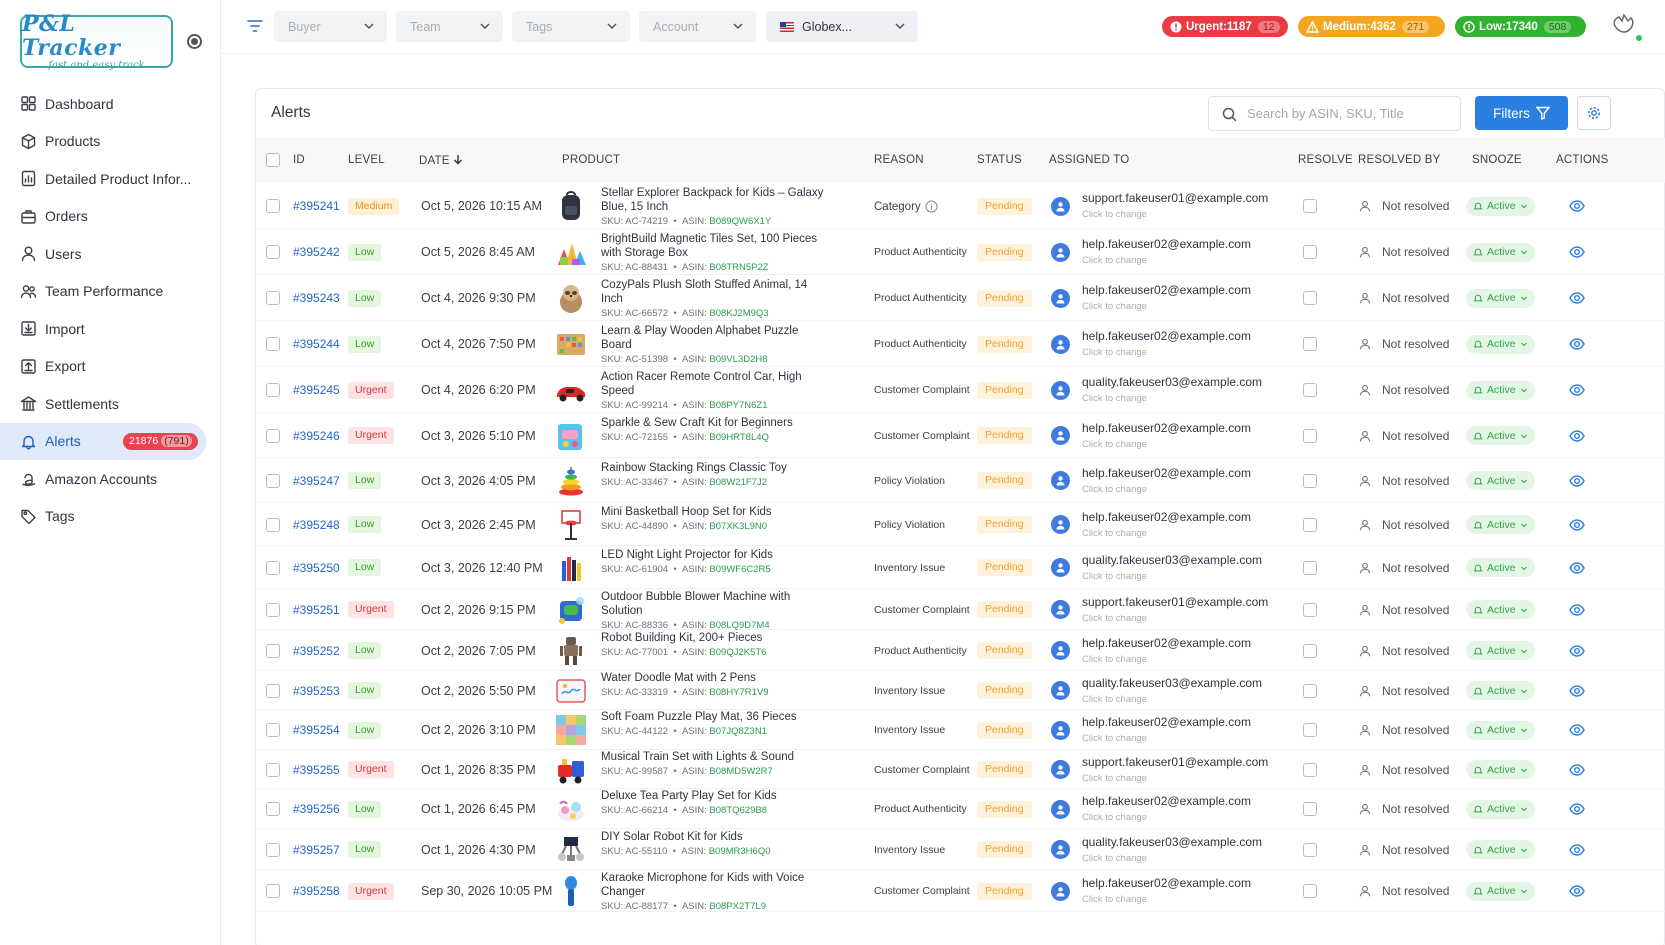 This screenshot has height=945, width=1665. Describe the element at coordinates (716, 555) in the screenshot. I see `product-title-link: LED Night Light Projector for Kids` at that location.